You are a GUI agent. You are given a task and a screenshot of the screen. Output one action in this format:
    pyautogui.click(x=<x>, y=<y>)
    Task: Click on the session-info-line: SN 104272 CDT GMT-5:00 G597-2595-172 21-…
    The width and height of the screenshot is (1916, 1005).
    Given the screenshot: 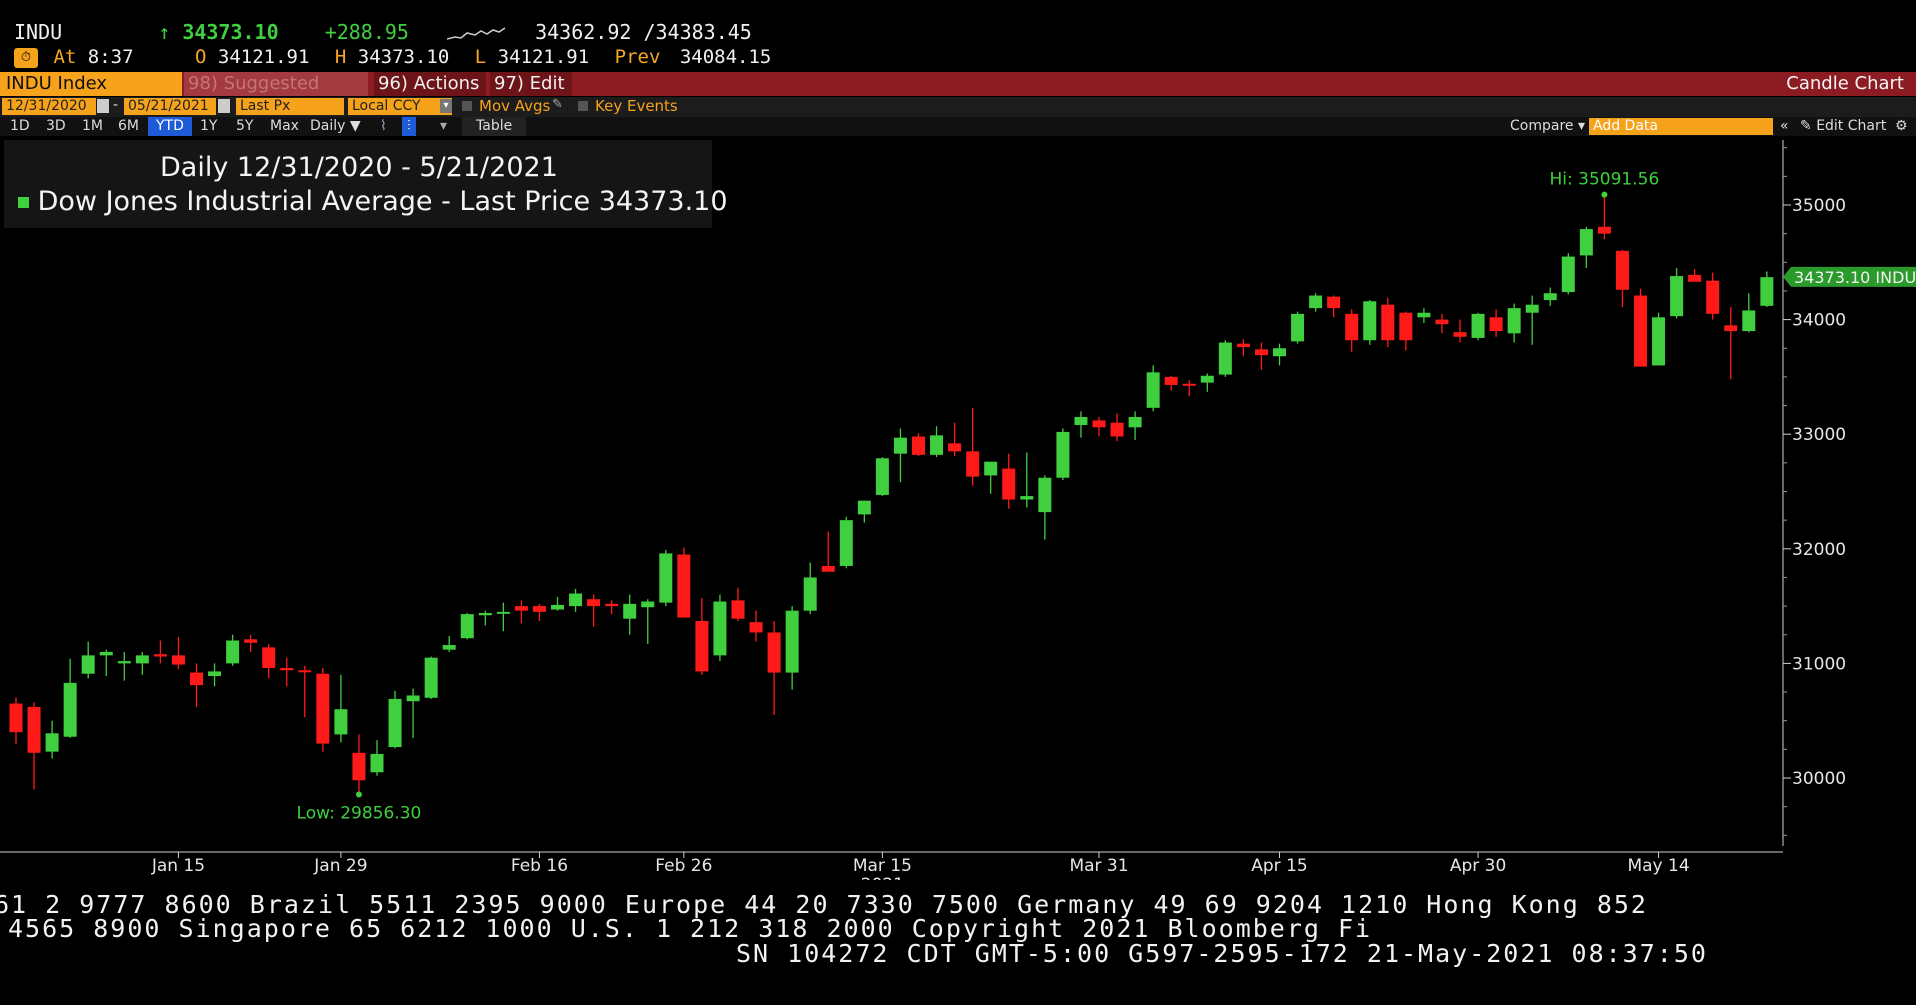 What is the action you would take?
    pyautogui.click(x=1222, y=953)
    